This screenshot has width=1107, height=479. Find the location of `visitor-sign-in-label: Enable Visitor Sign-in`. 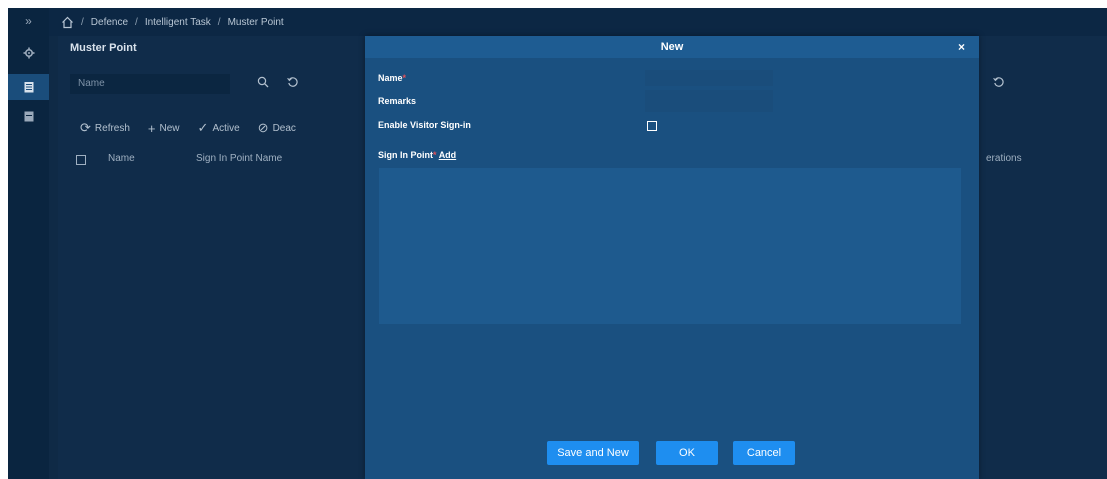

visitor-sign-in-label: Enable Visitor Sign-in is located at coordinates (424, 125).